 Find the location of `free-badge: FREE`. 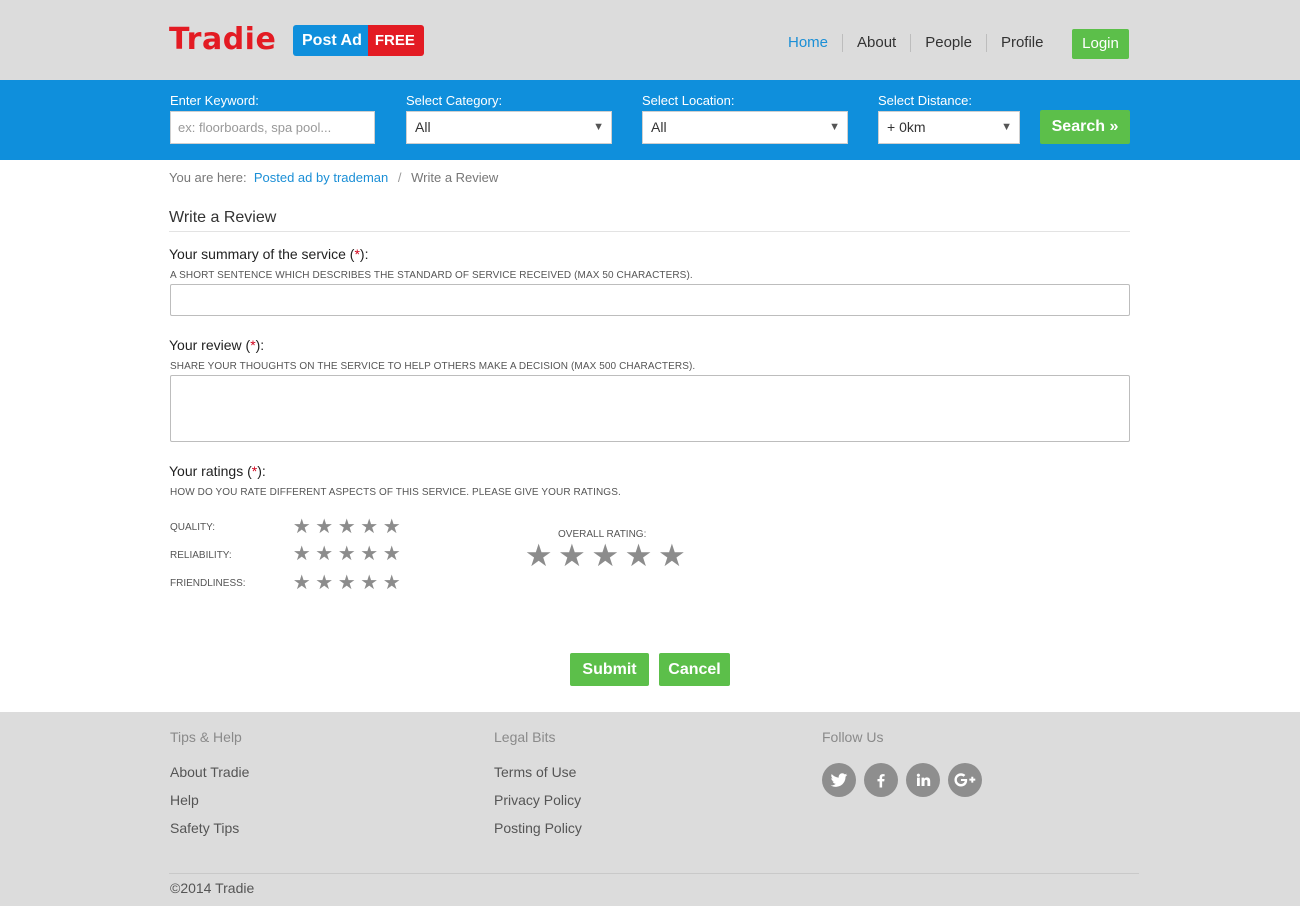

free-badge: FREE is located at coordinates (395, 40).